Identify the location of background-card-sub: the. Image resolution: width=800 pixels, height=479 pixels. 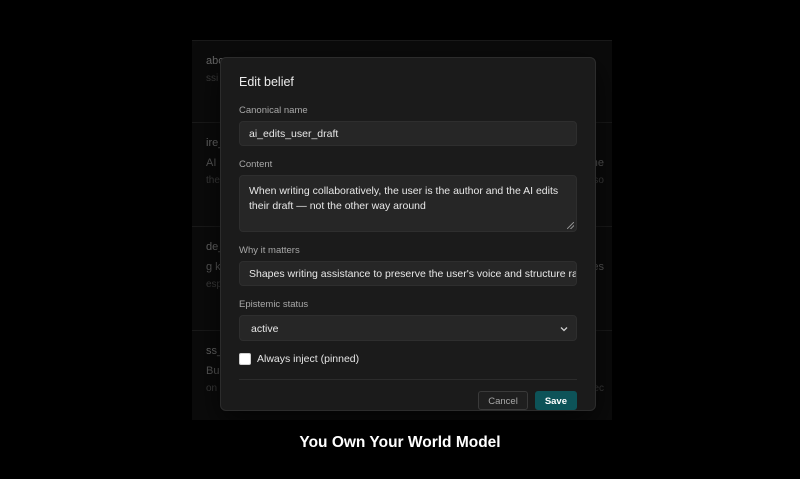
(213, 180).